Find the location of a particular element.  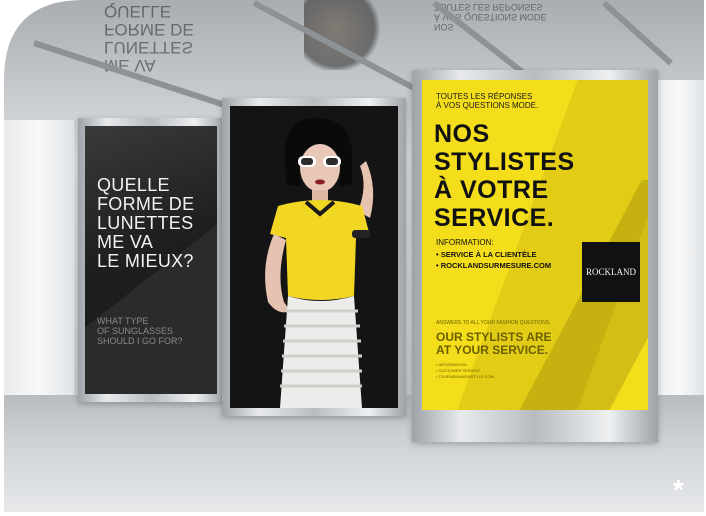

poster-left-question: QUELLE FORME DE LUNETTES ME VA LE MIEUX? is located at coordinates (146, 223).